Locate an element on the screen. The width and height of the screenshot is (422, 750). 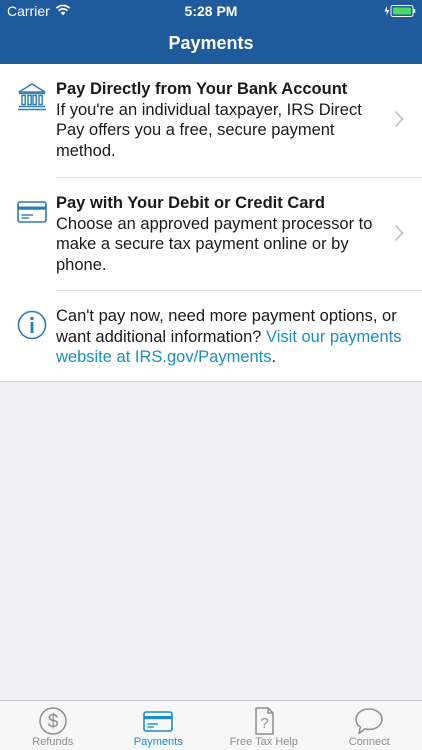
question-icon: ? is located at coordinates (264, 721).